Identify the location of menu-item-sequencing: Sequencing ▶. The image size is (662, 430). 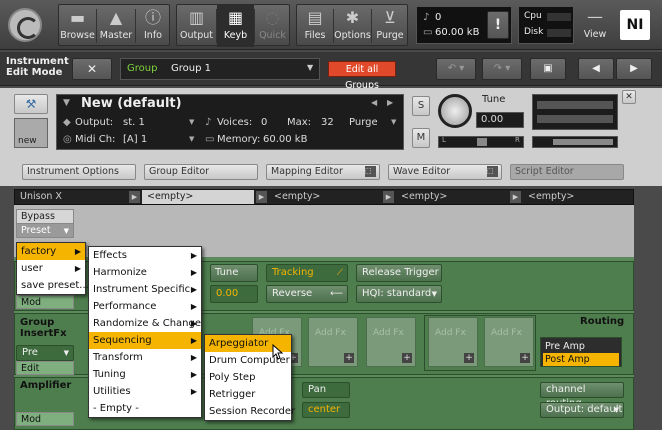
(145, 340).